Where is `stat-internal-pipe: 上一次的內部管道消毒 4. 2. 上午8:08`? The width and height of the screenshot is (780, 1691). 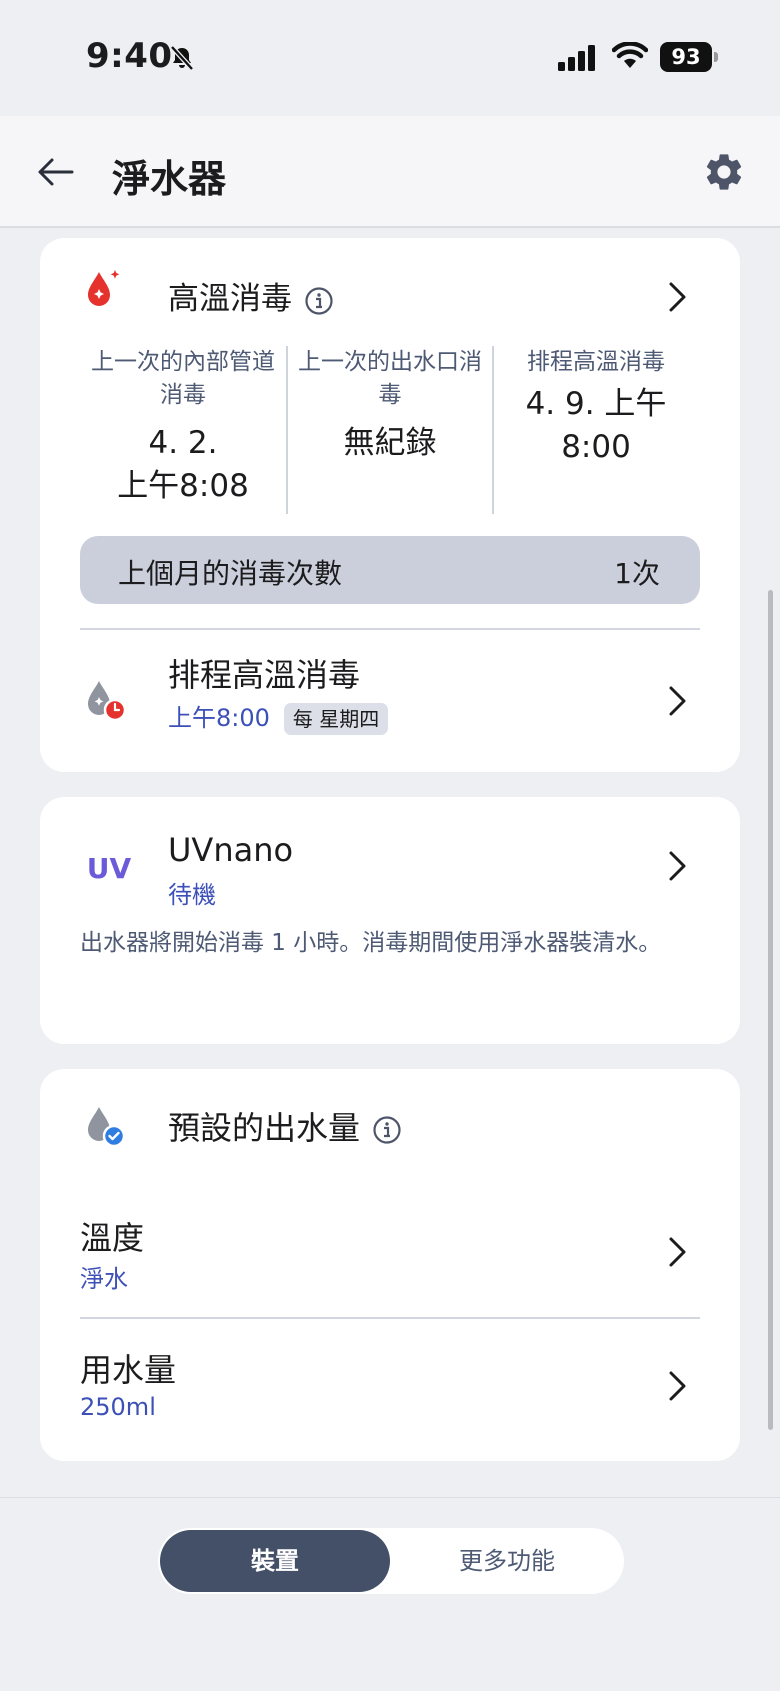 stat-internal-pipe: 上一次的內部管道消毒 4. 2. 上午8:08 is located at coordinates (183, 430).